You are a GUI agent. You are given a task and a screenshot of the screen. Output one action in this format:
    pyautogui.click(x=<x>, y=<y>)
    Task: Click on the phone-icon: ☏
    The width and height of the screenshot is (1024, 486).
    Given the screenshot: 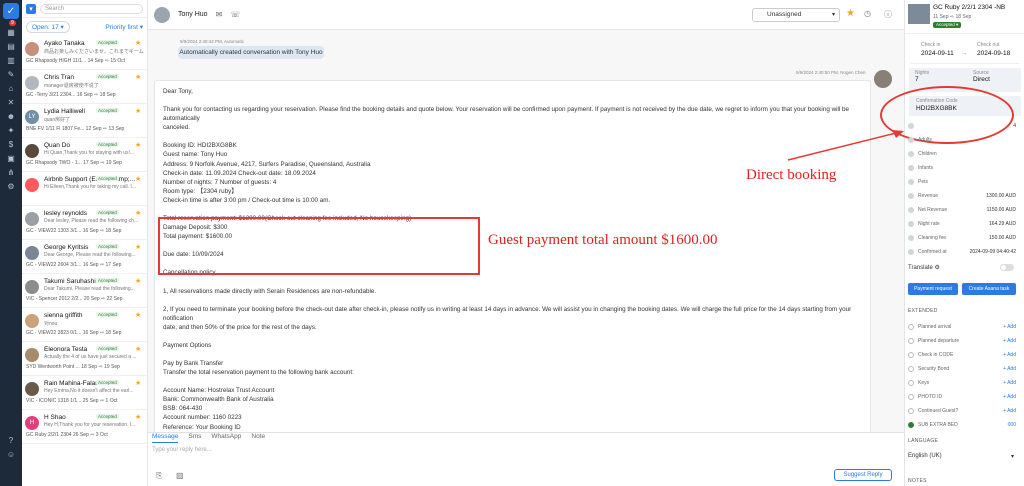 What is the action you would take?
    pyautogui.click(x=235, y=14)
    